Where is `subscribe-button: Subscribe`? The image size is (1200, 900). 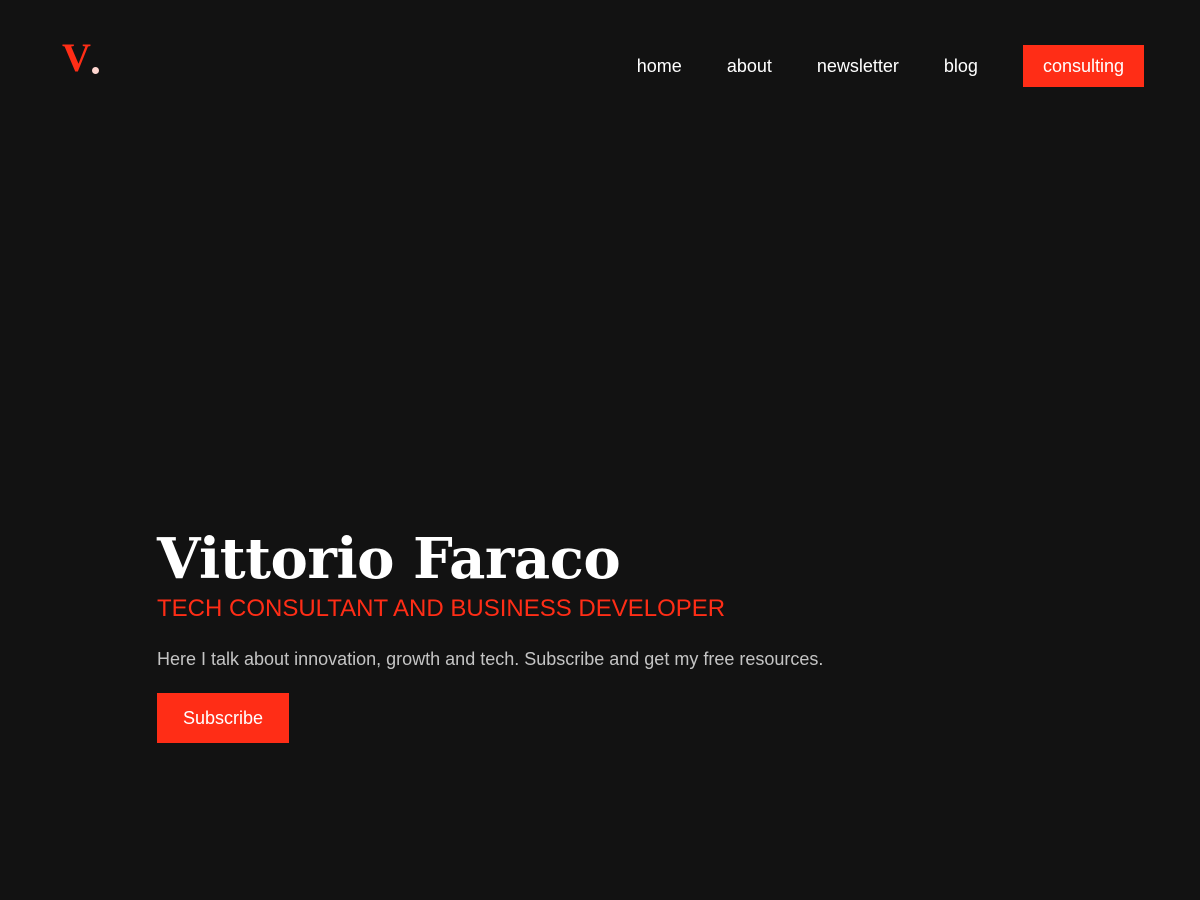 subscribe-button: Subscribe is located at coordinates (223, 718).